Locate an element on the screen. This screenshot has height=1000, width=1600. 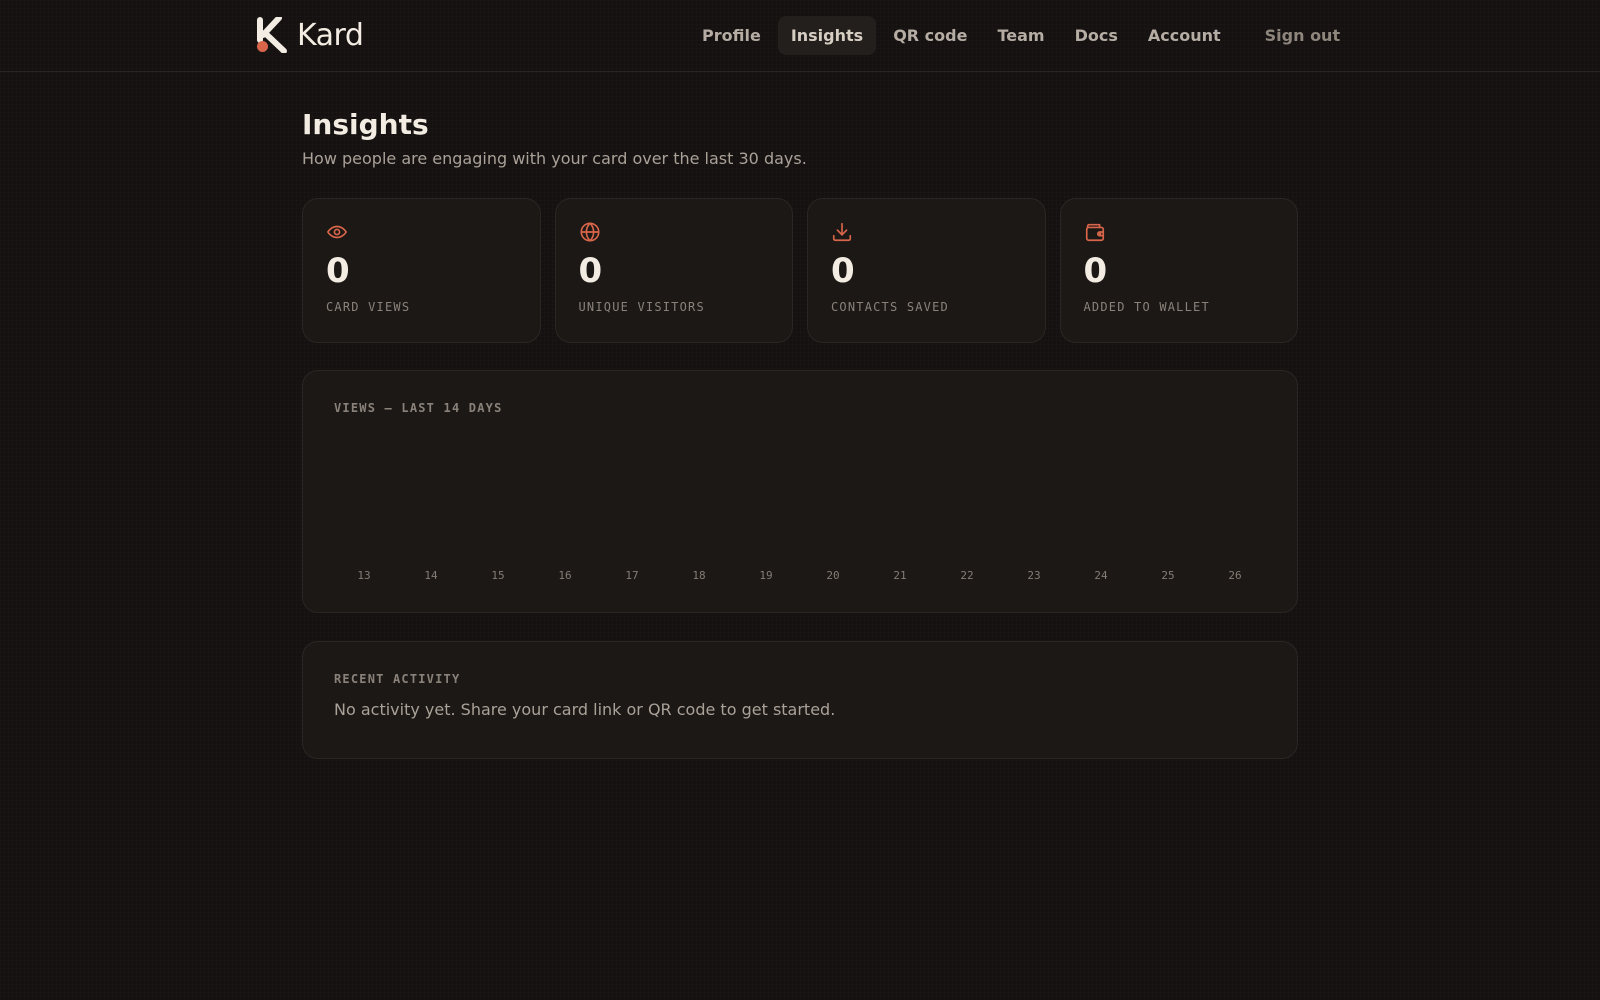
download-icon is located at coordinates (842, 232).